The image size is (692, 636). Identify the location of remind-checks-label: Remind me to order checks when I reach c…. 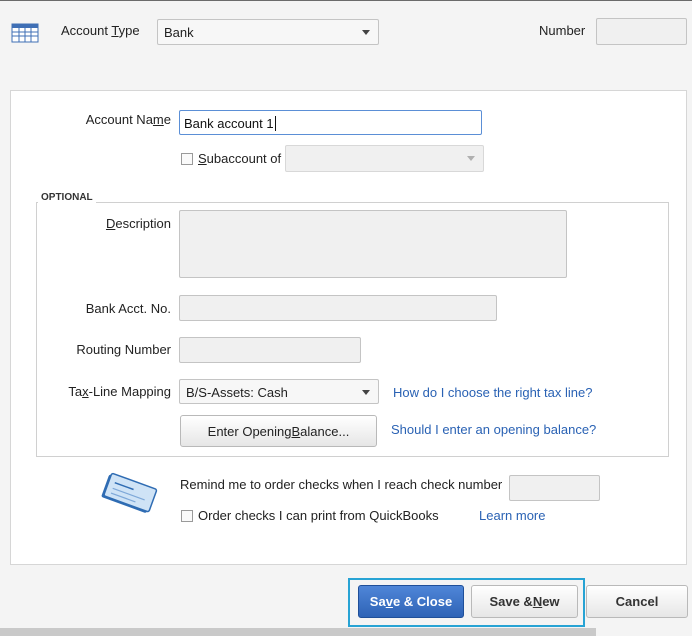
(341, 484).